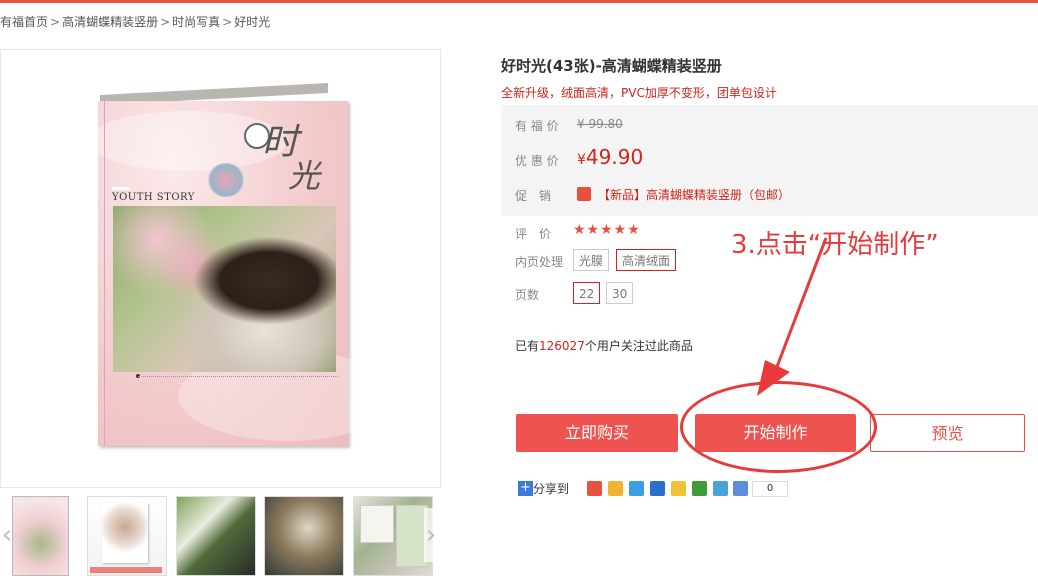 This screenshot has height=576, width=1038. I want to click on cover-bar, so click(121, 188).